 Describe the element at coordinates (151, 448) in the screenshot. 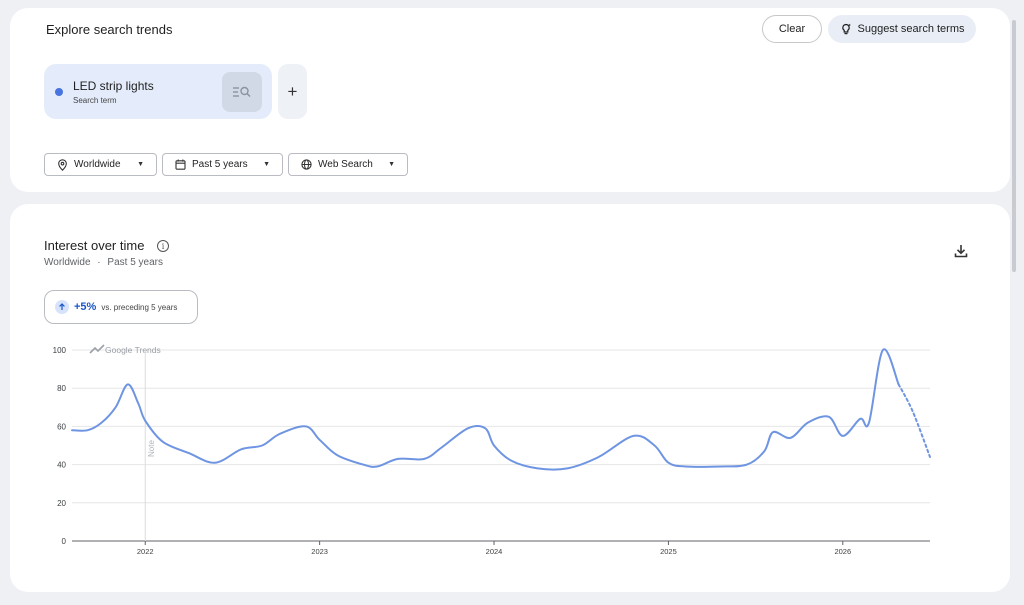

I see `note-label: Note` at that location.